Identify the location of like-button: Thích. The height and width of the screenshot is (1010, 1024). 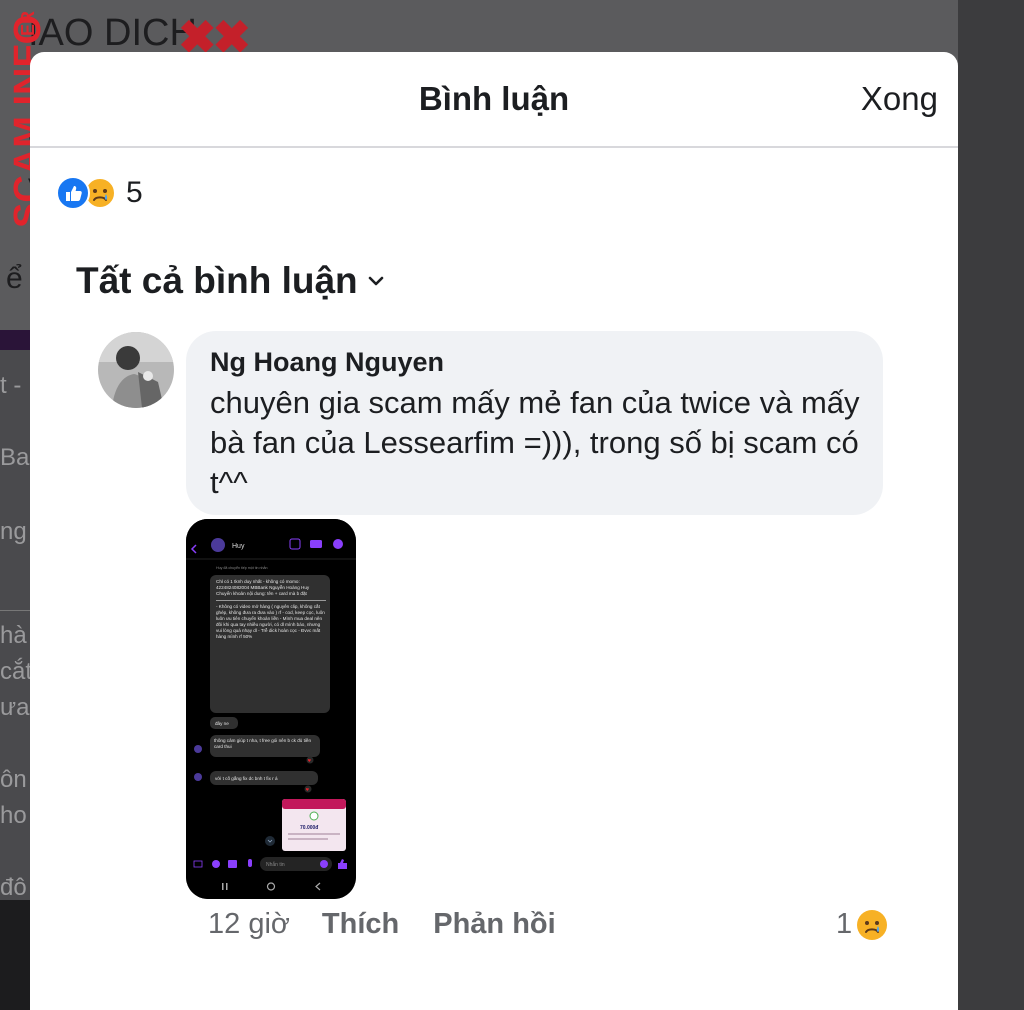
(360, 924).